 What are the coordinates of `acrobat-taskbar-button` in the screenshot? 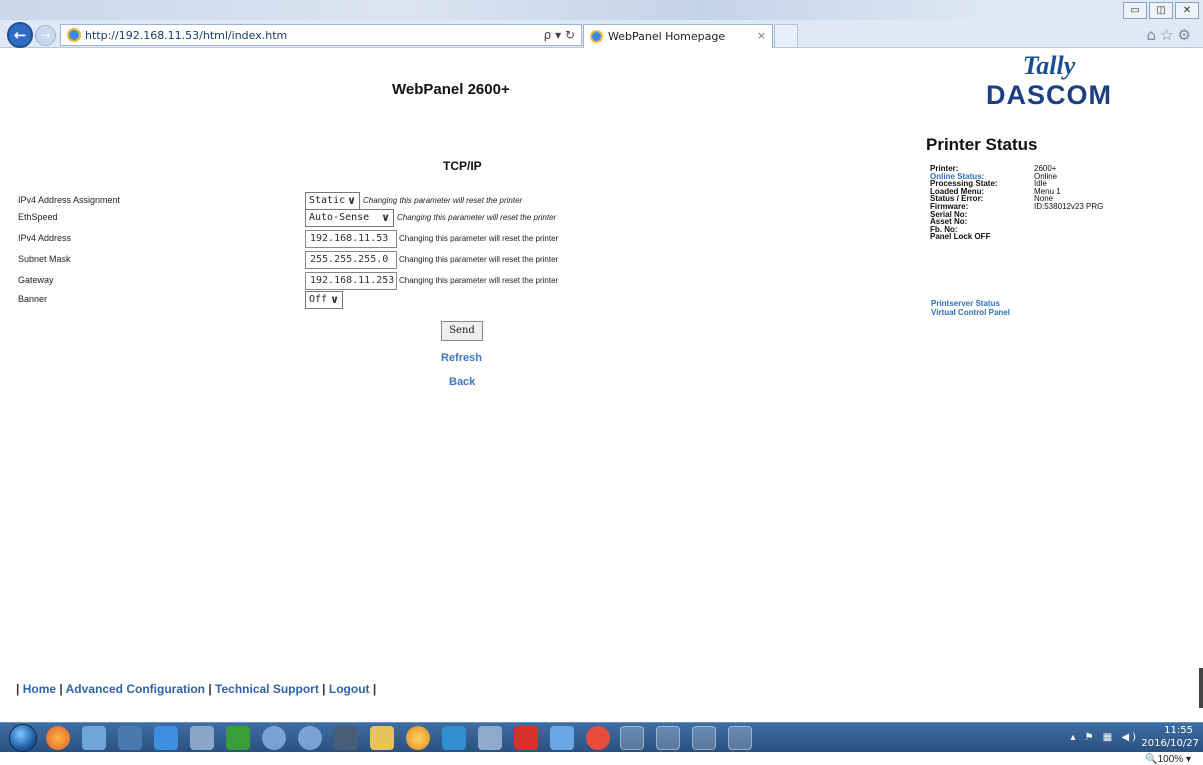 It's located at (668, 738).